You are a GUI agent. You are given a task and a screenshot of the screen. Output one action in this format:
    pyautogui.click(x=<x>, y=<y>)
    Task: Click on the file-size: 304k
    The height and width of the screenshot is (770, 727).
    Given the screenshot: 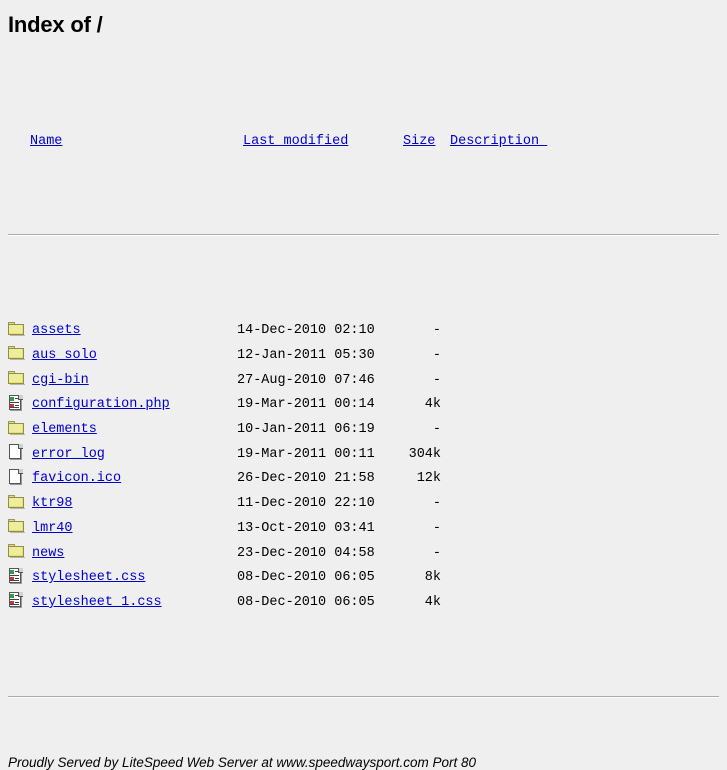 What is the action you would take?
    pyautogui.click(x=424, y=454)
    